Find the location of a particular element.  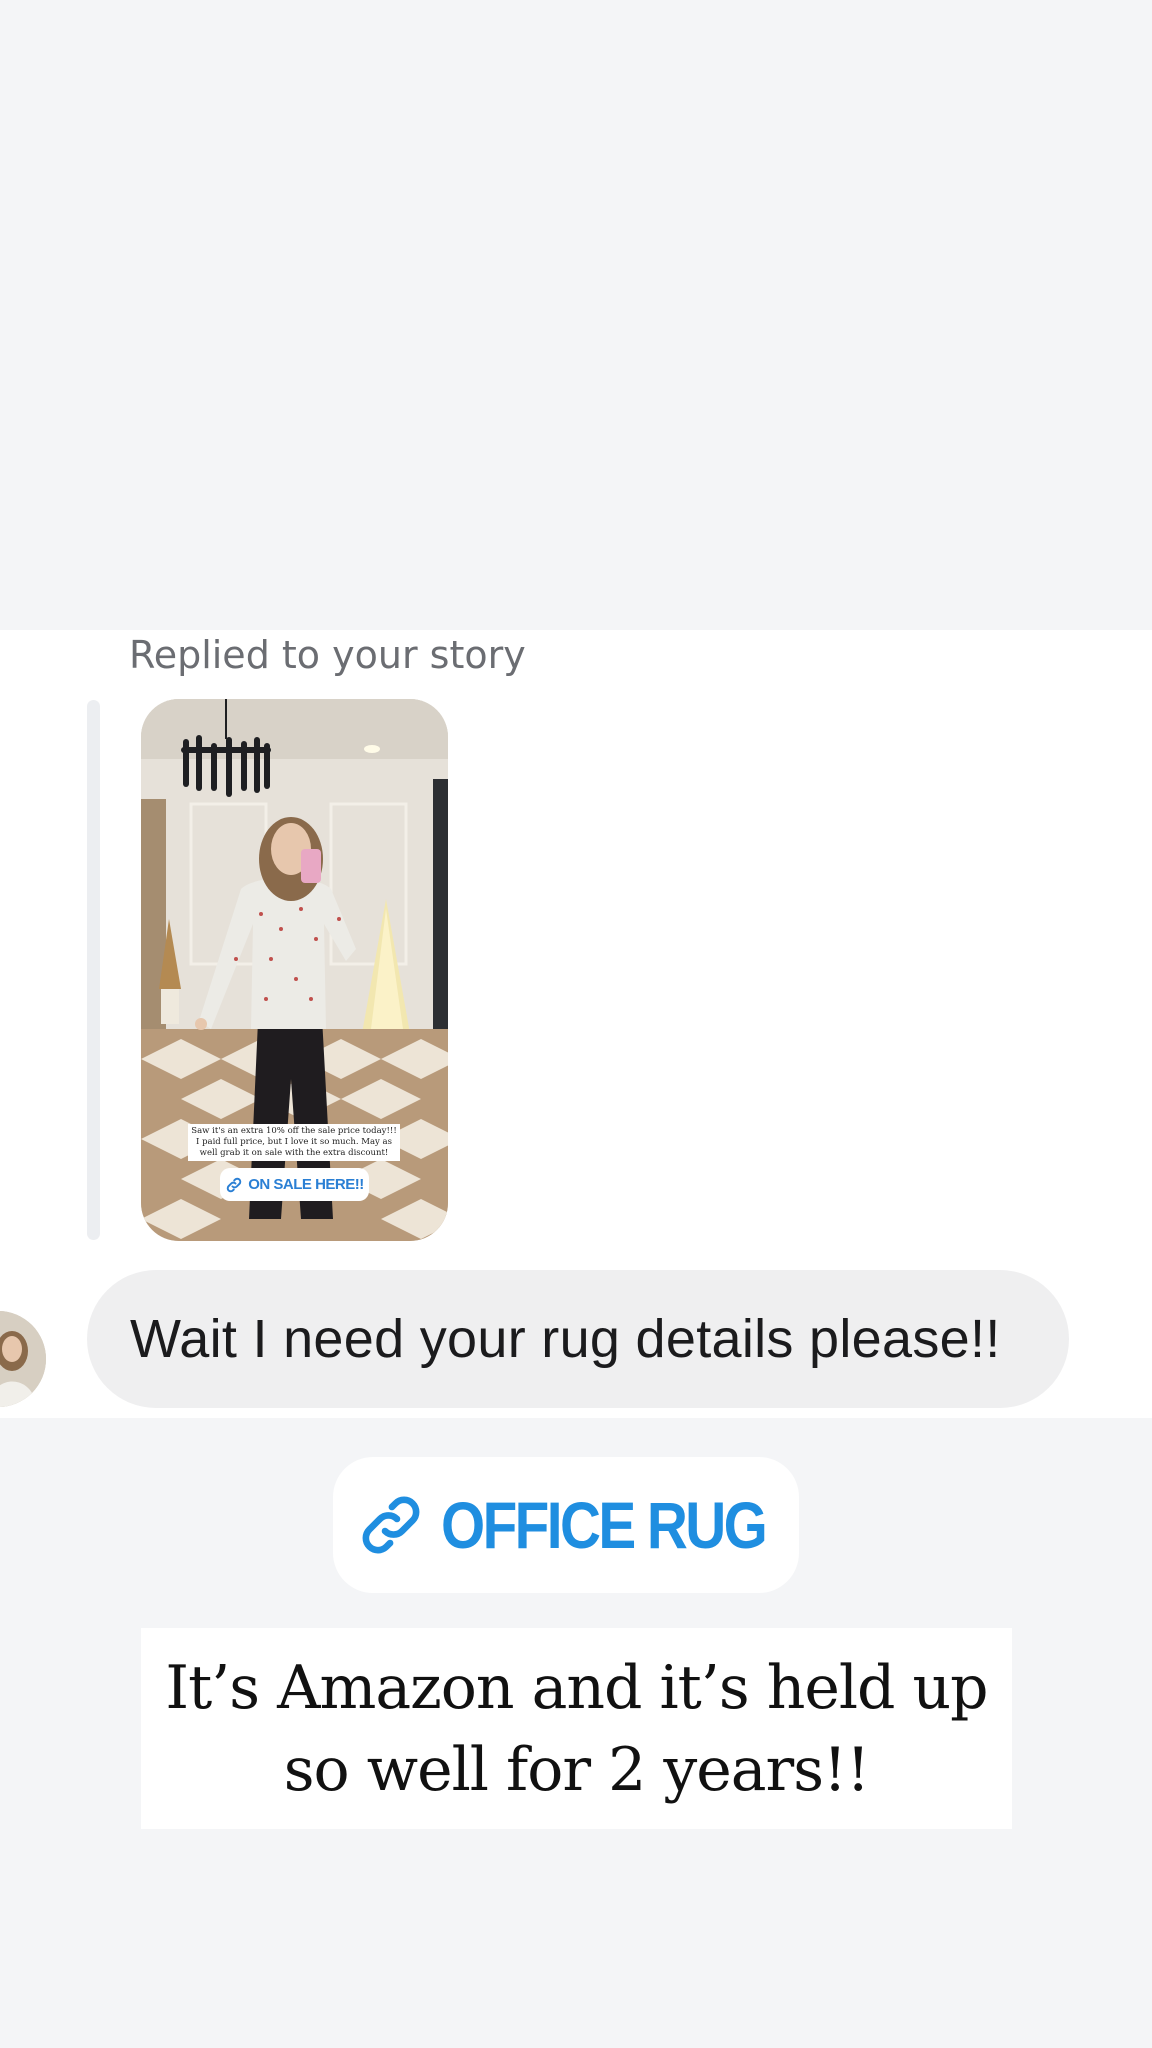

office-rug-link-sticker: OFFICE RUG is located at coordinates (566, 1525).